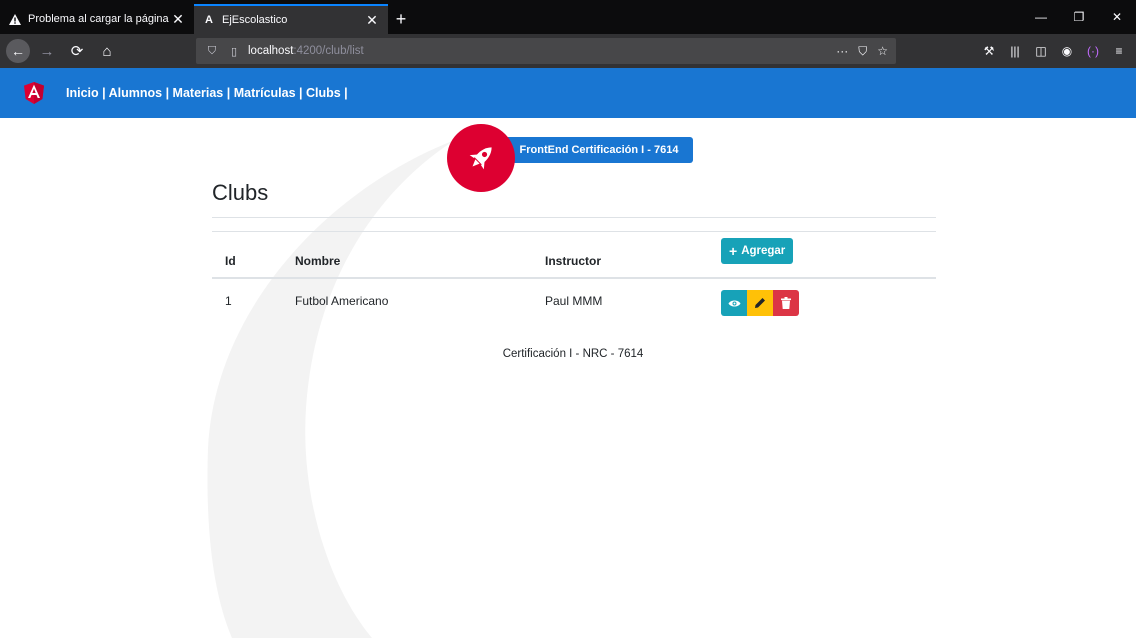 The image size is (1136, 638). Describe the element at coordinates (15, 19) in the screenshot. I see `warning-icon` at that location.